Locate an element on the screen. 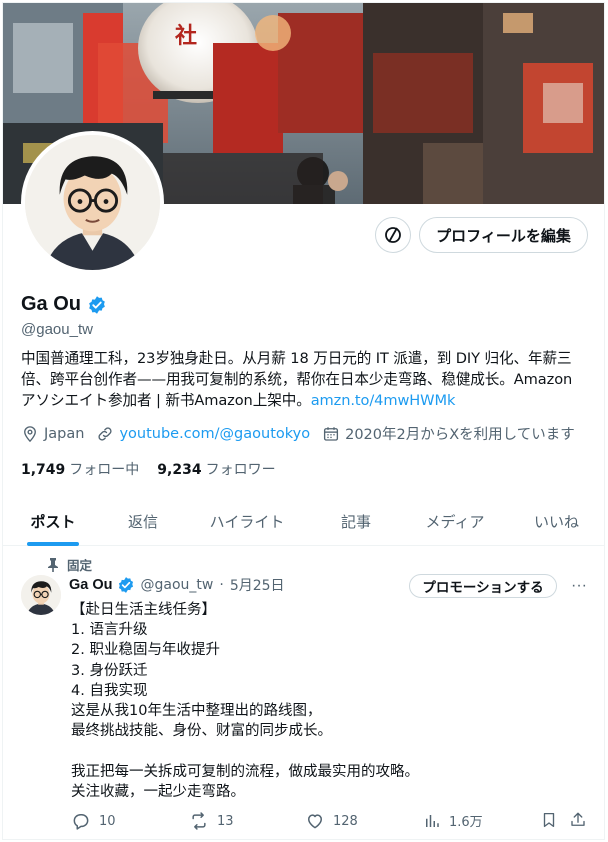 The image size is (608, 842). circle-slash-button is located at coordinates (393, 235).